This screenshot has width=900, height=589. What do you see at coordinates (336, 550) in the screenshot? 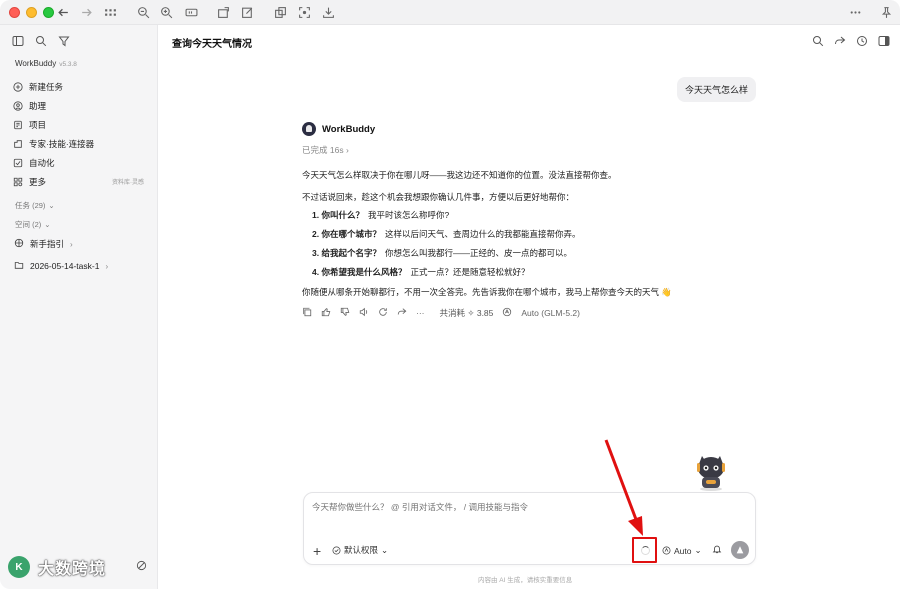
I see `shield-check-icon` at bounding box center [336, 550].